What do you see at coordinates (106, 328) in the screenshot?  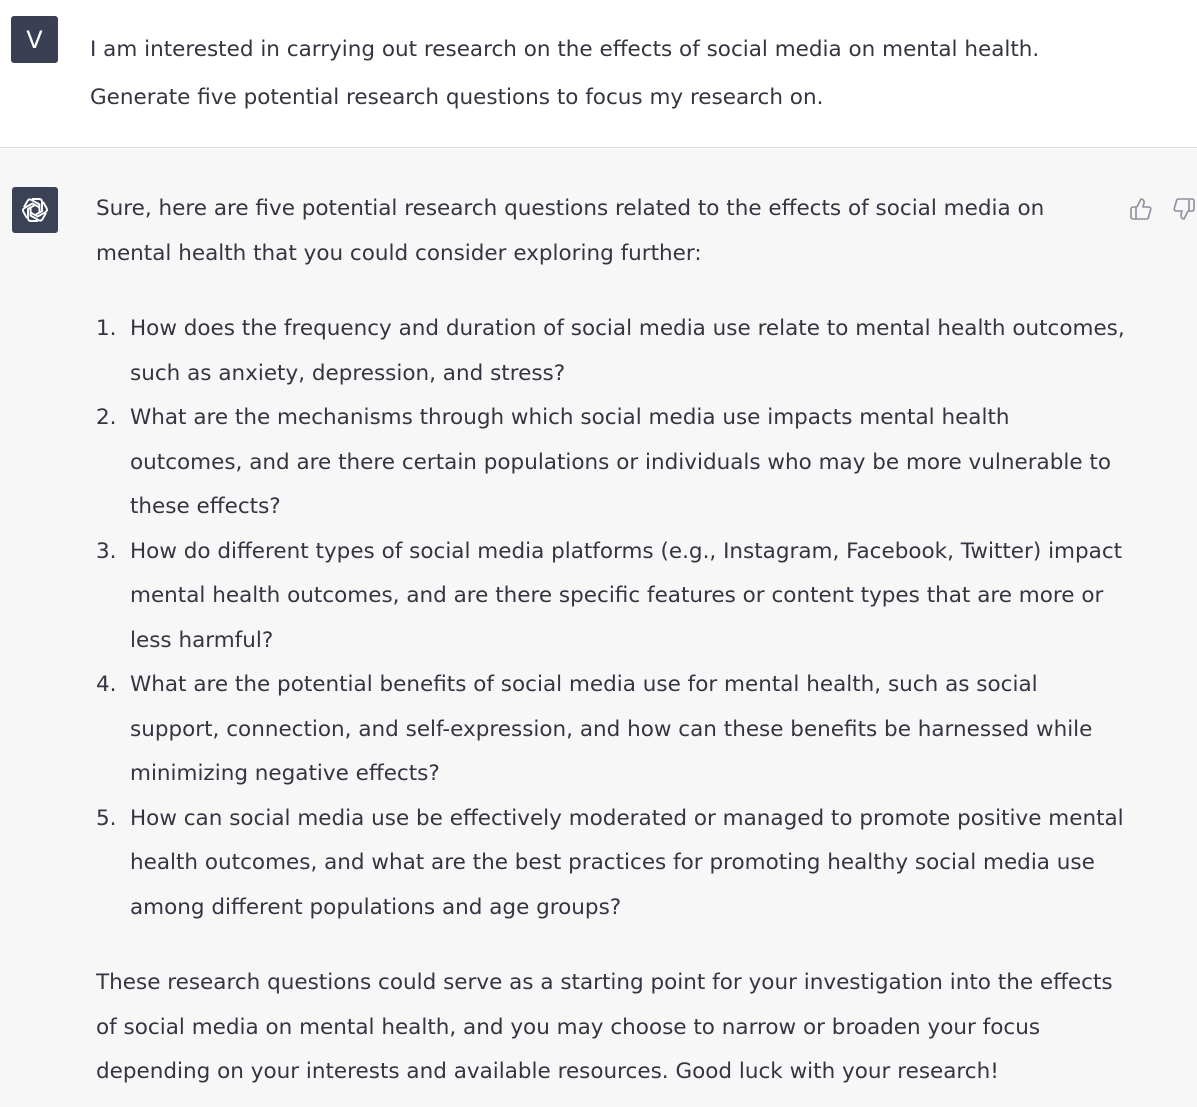 I see `list-item-number: 1.` at bounding box center [106, 328].